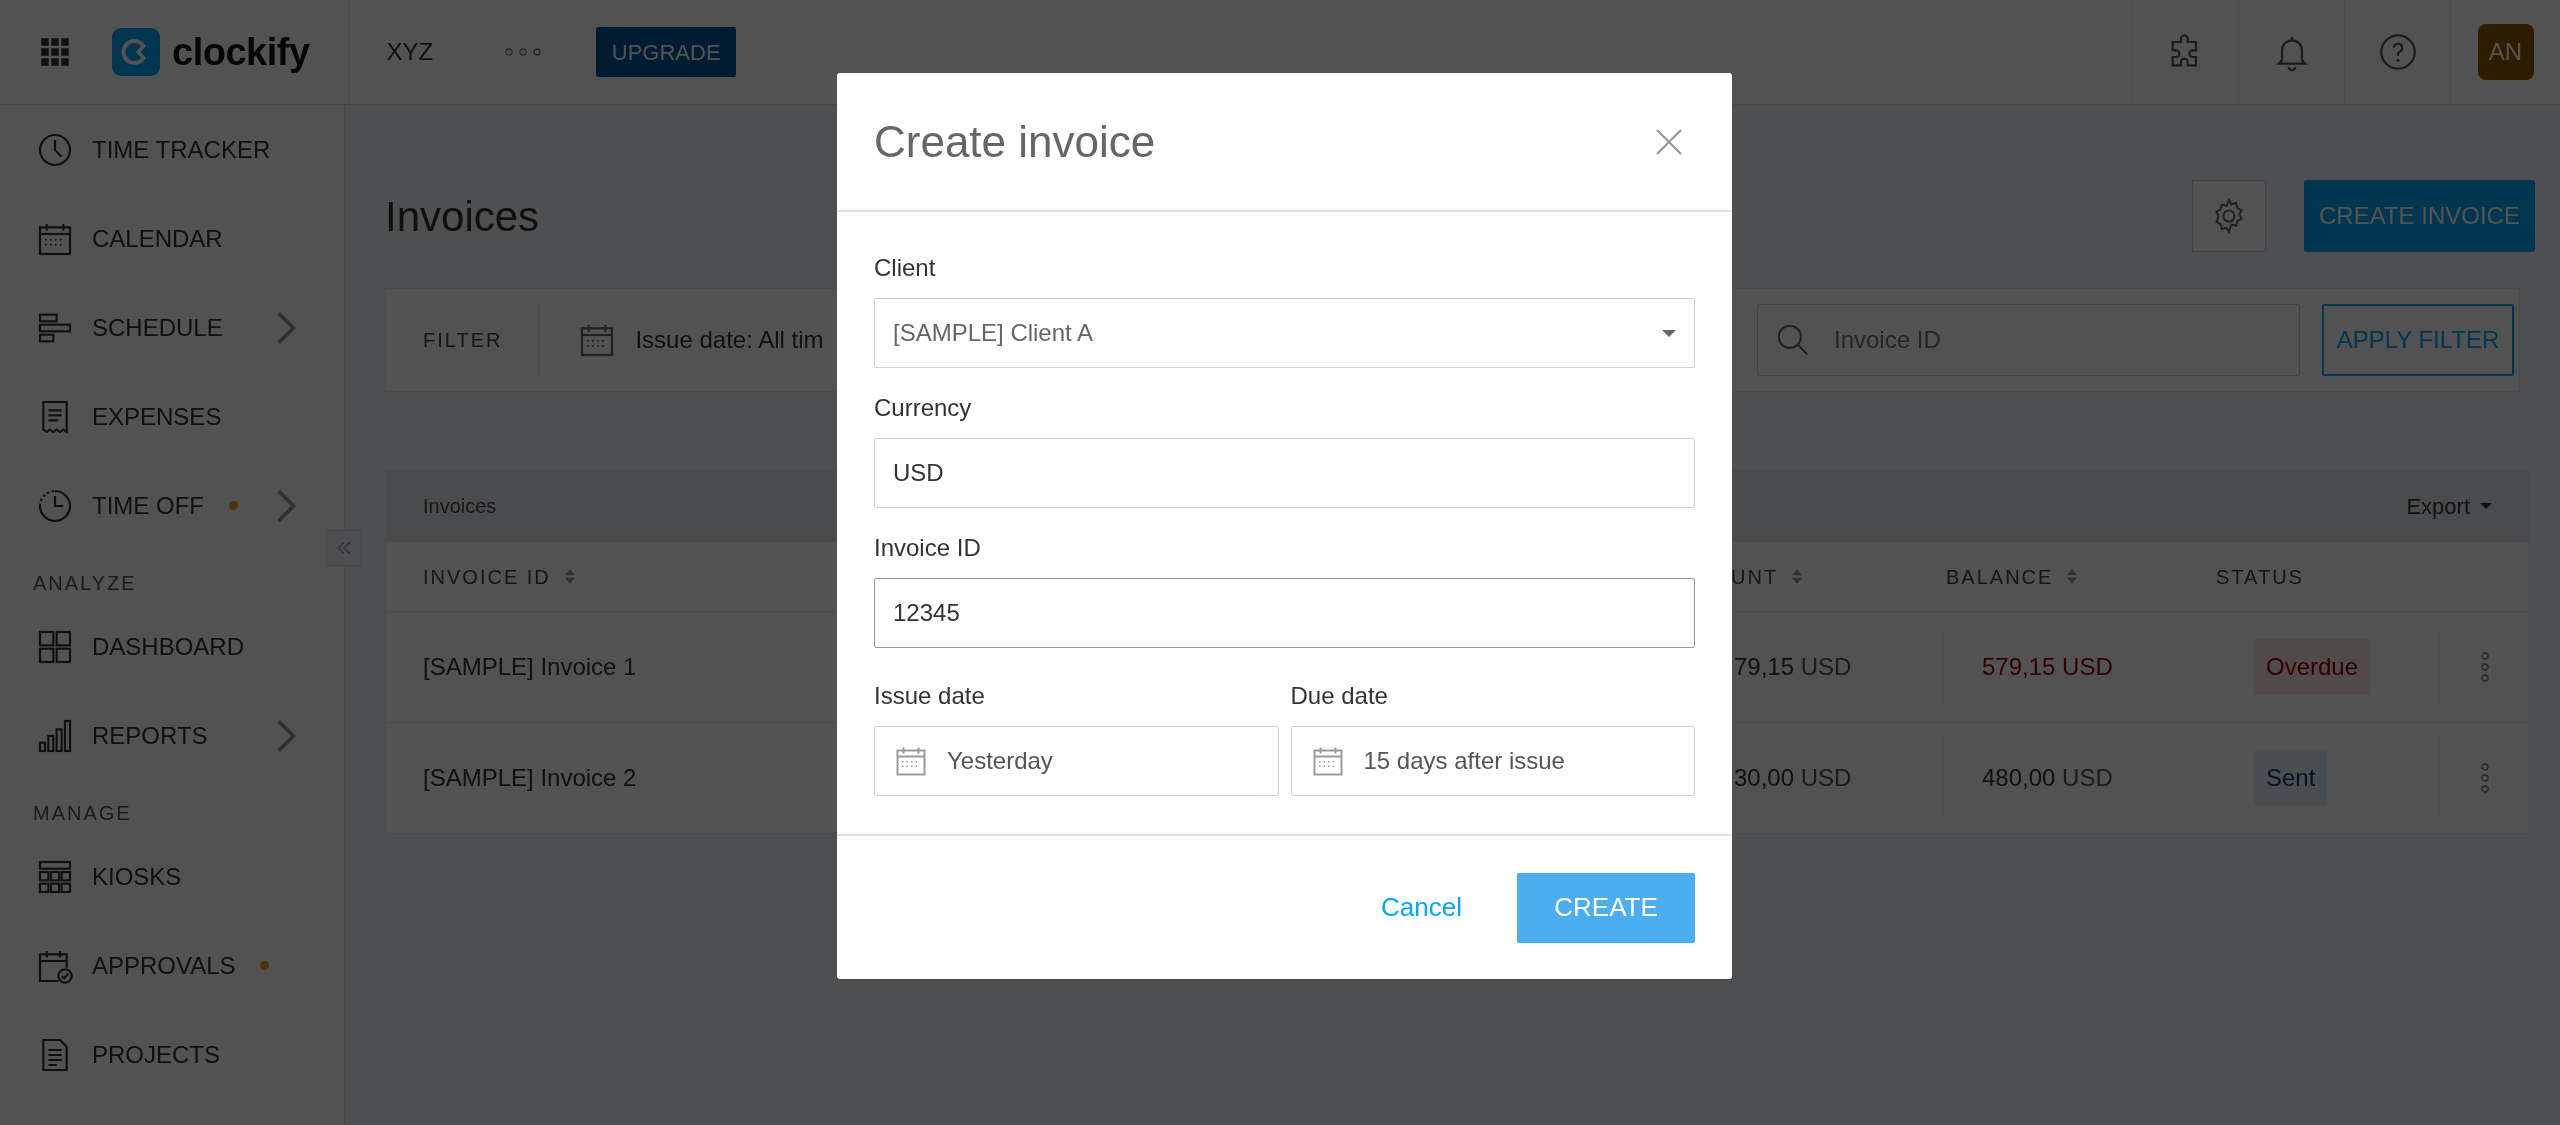 Image resolution: width=2560 pixels, height=1125 pixels. Describe the element at coordinates (157, 327) in the screenshot. I see `sidebar-label: SCHEDULE` at that location.